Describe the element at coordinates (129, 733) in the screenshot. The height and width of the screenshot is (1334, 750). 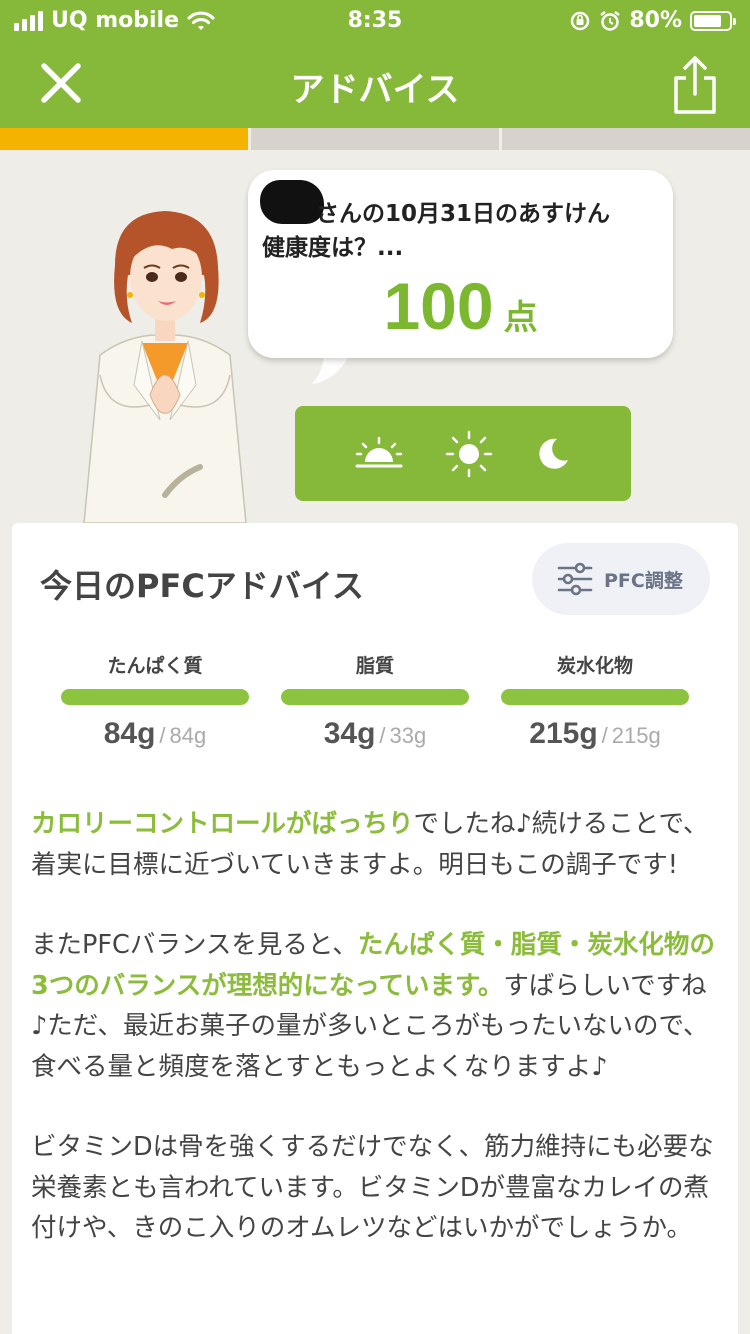
I see `nutrient-value: 84g` at that location.